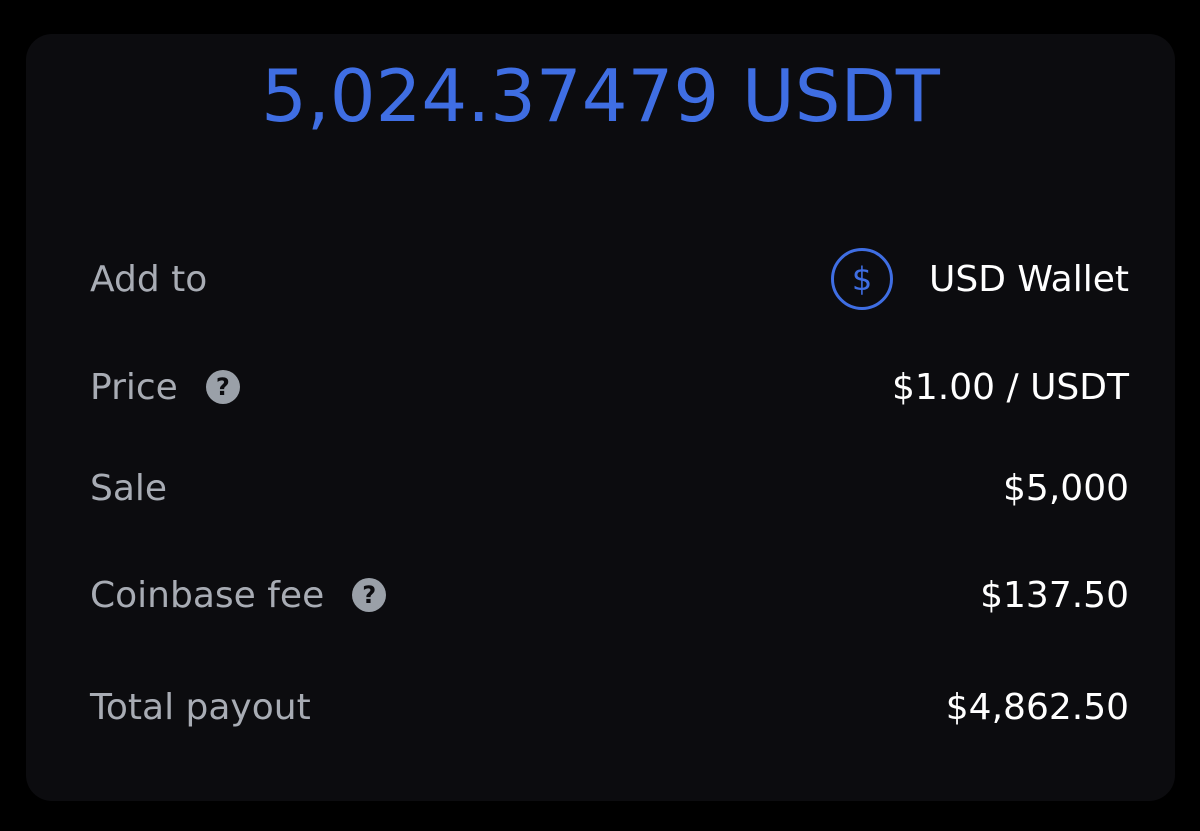  I want to click on sale-label: Sale, so click(129, 488).